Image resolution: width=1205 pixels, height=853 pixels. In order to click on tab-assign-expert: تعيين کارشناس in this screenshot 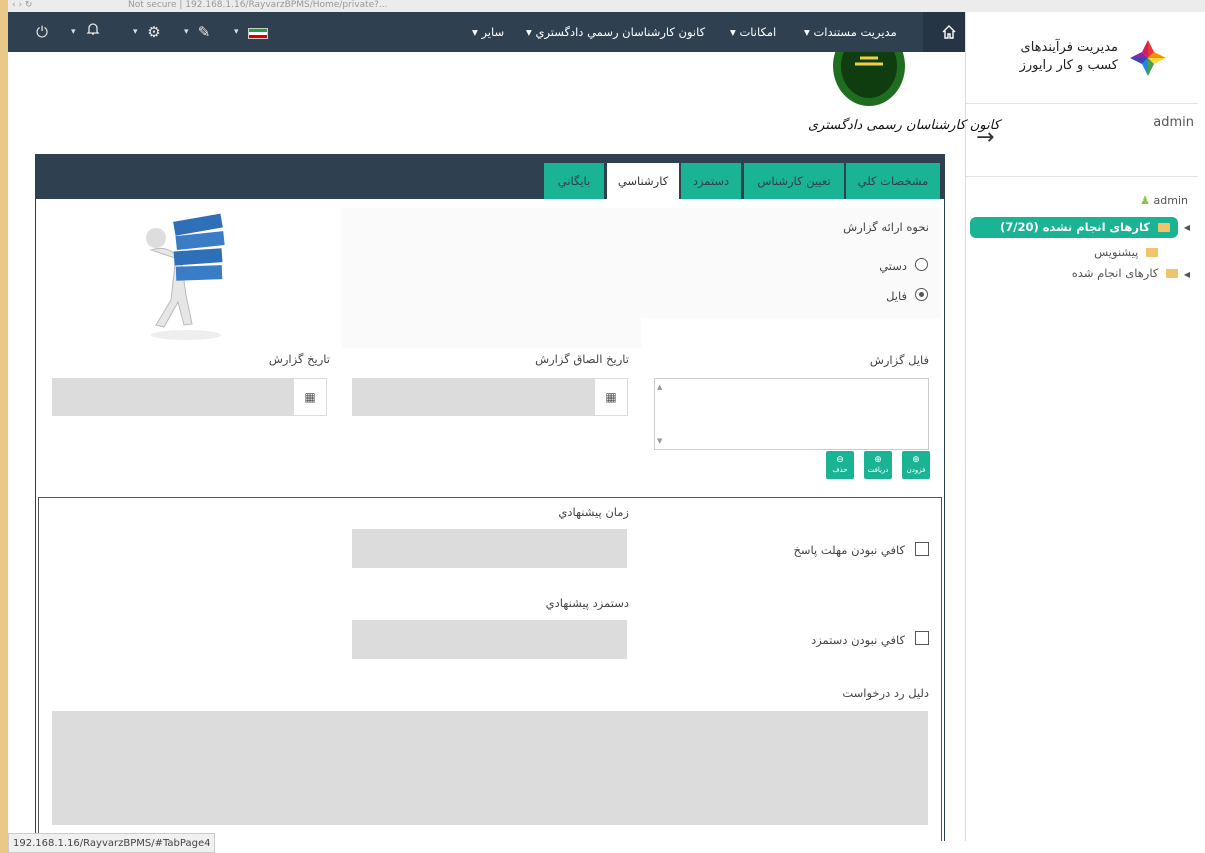, I will do `click(794, 181)`.